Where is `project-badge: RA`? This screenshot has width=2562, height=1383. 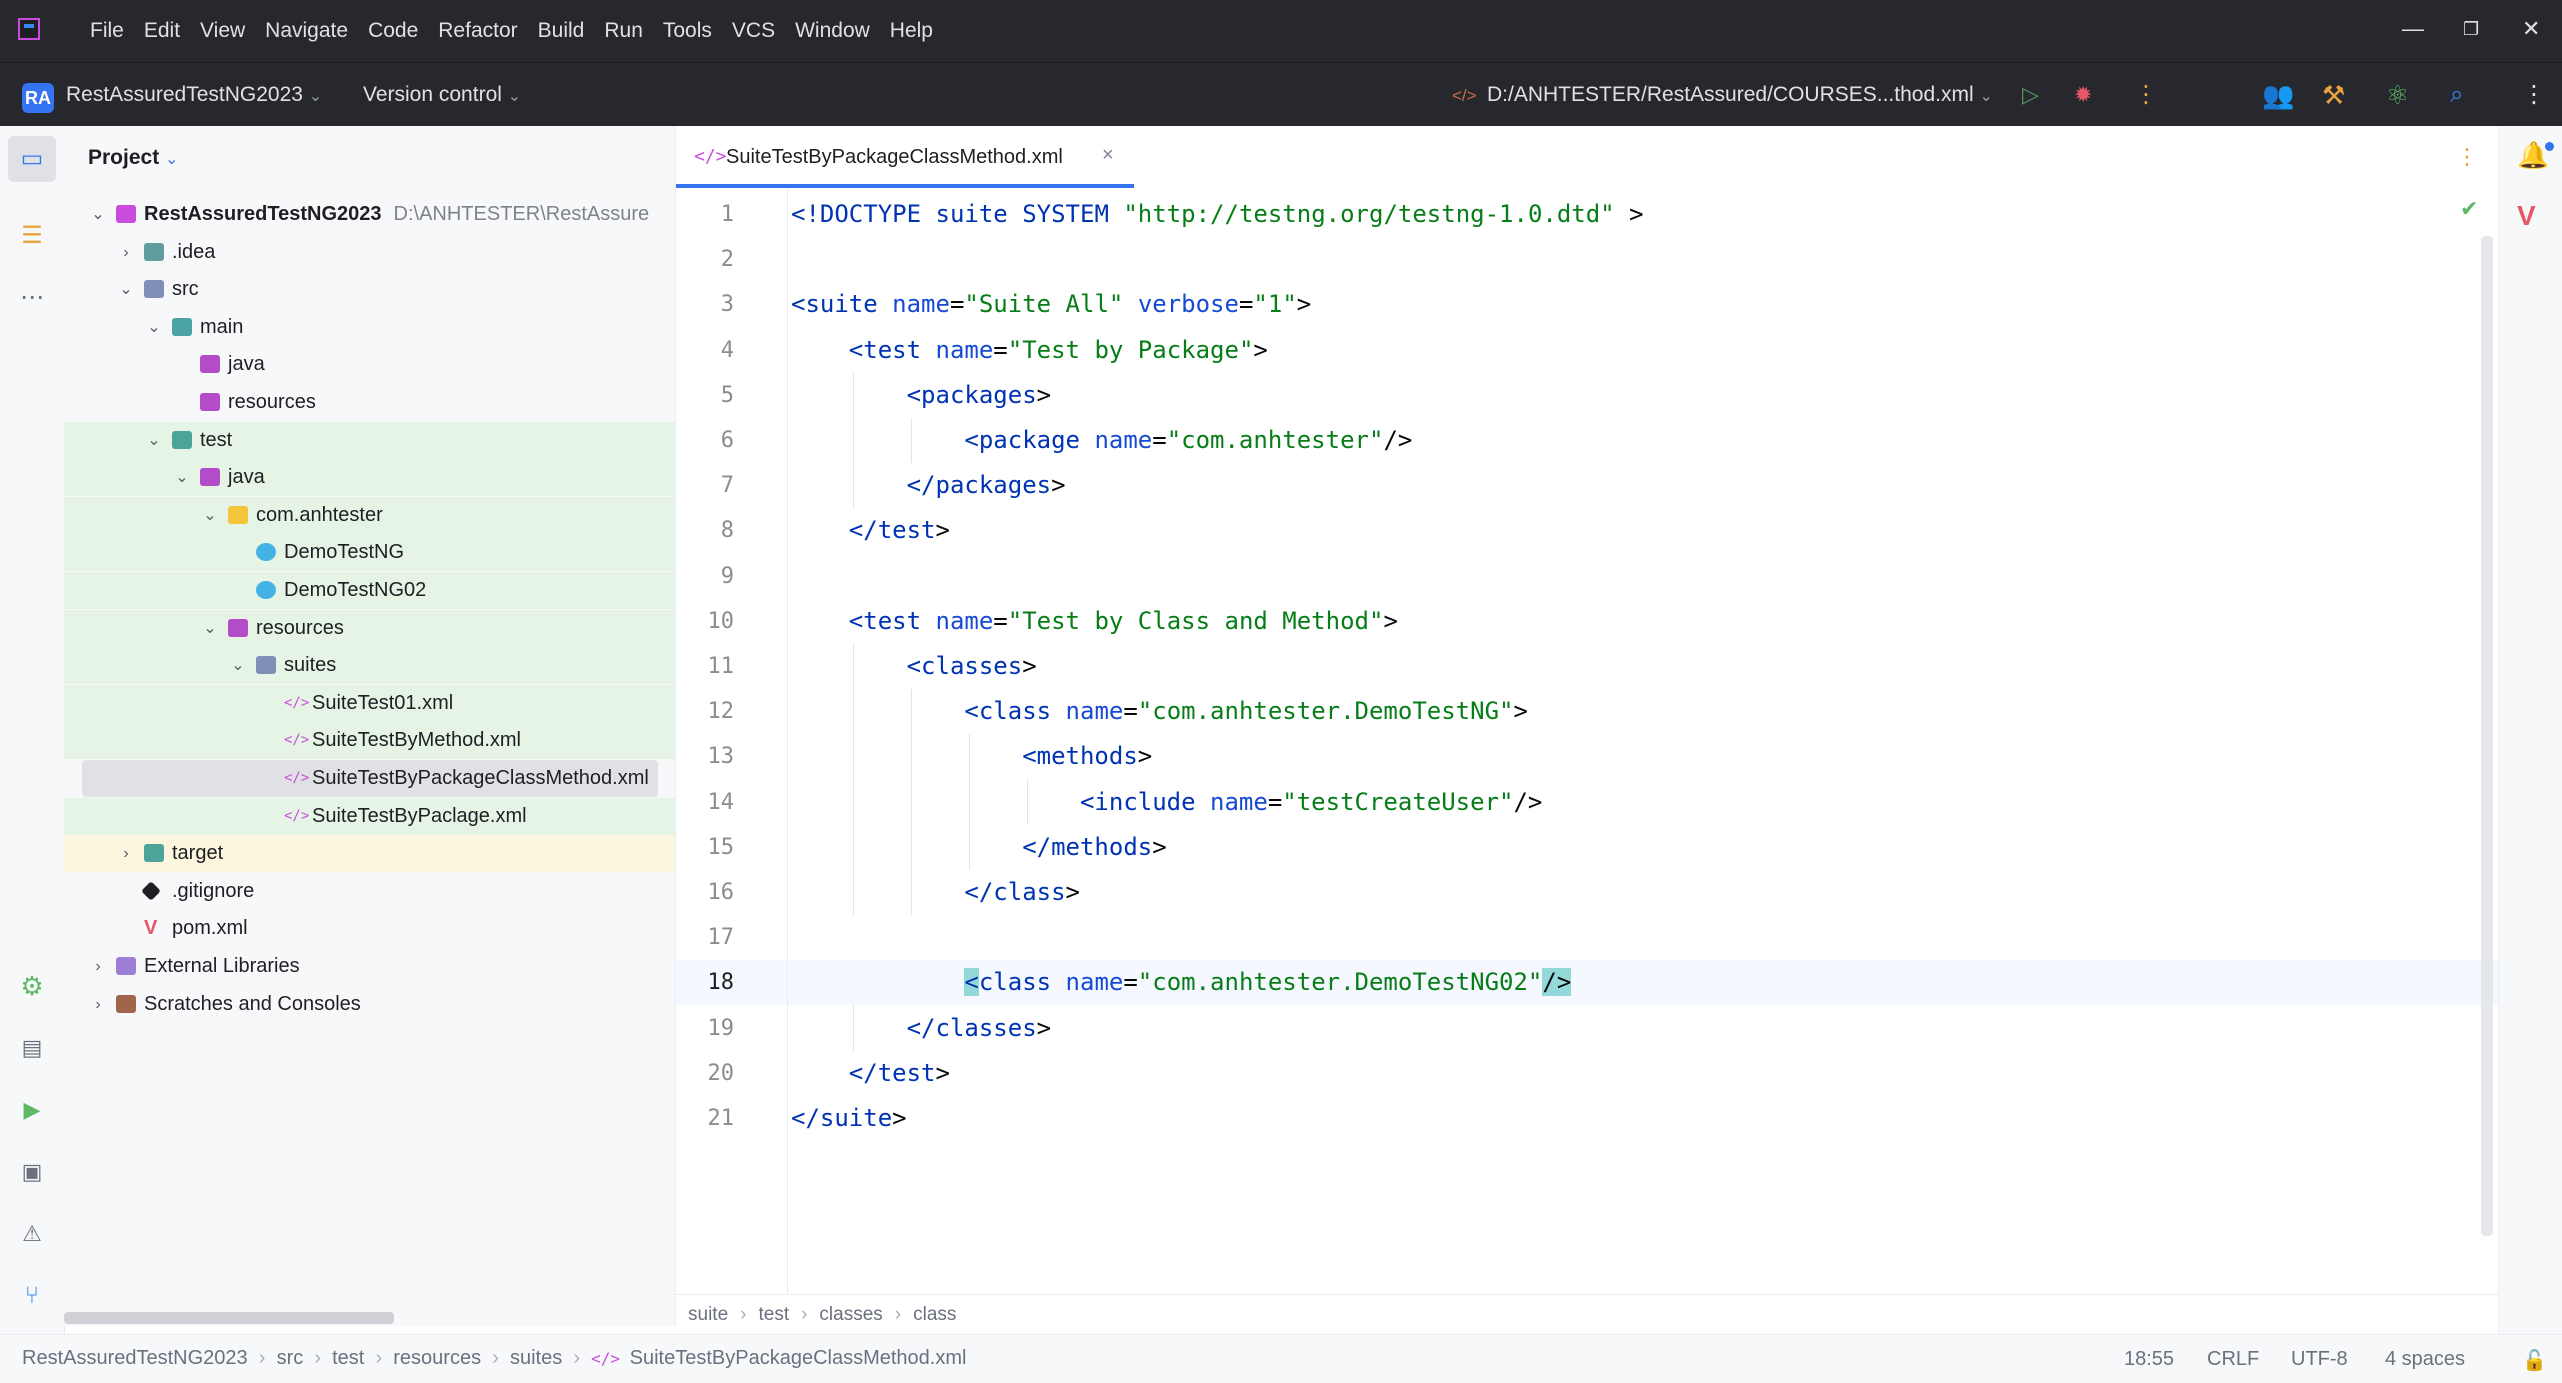 project-badge: RA is located at coordinates (38, 98).